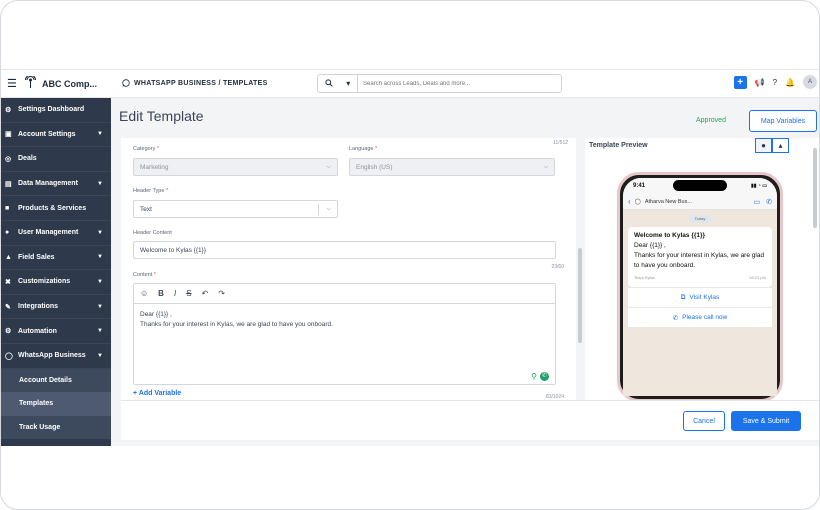 This screenshot has height=510, width=820. Describe the element at coordinates (175, 293) in the screenshot. I see `italic-button: I` at that location.